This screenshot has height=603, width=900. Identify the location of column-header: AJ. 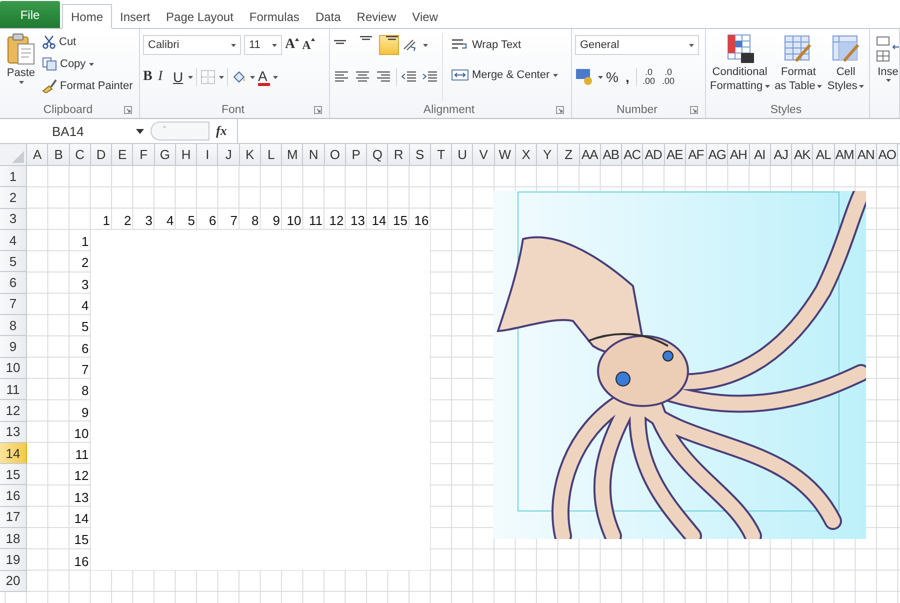
(781, 155).